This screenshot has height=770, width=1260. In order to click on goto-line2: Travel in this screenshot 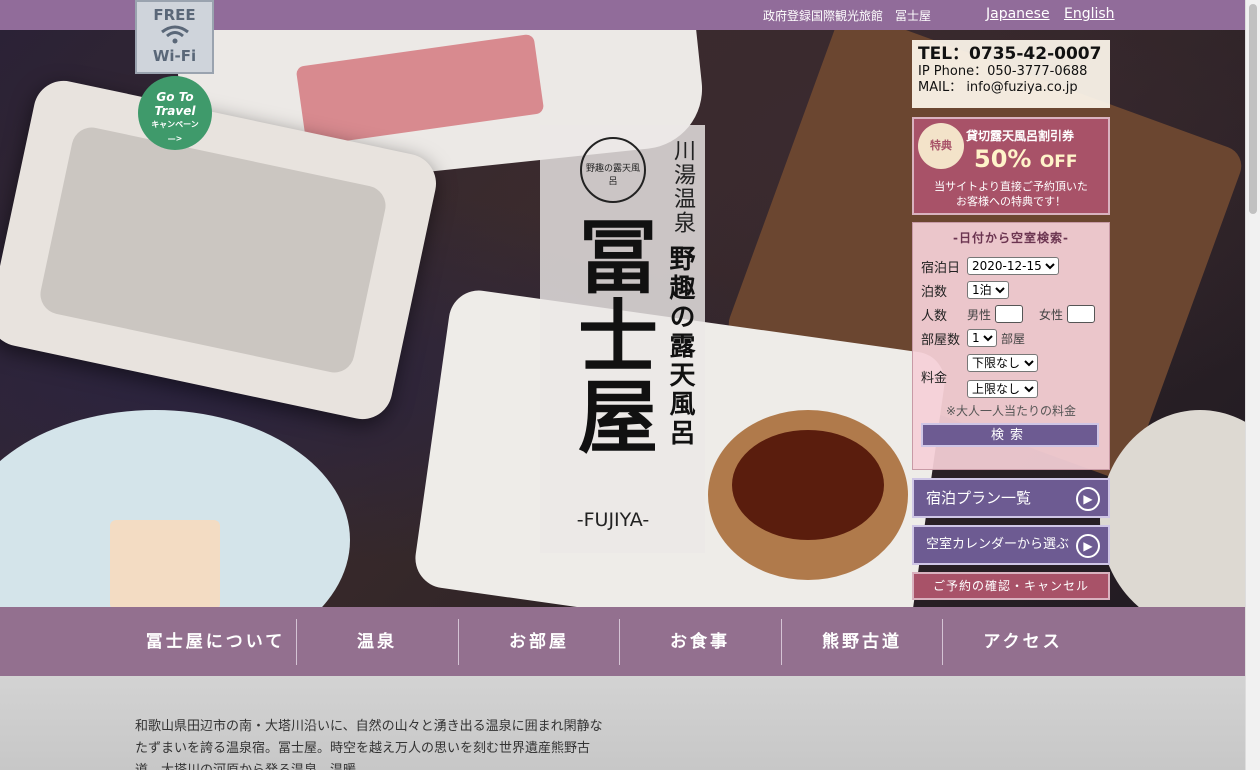, I will do `click(175, 111)`.